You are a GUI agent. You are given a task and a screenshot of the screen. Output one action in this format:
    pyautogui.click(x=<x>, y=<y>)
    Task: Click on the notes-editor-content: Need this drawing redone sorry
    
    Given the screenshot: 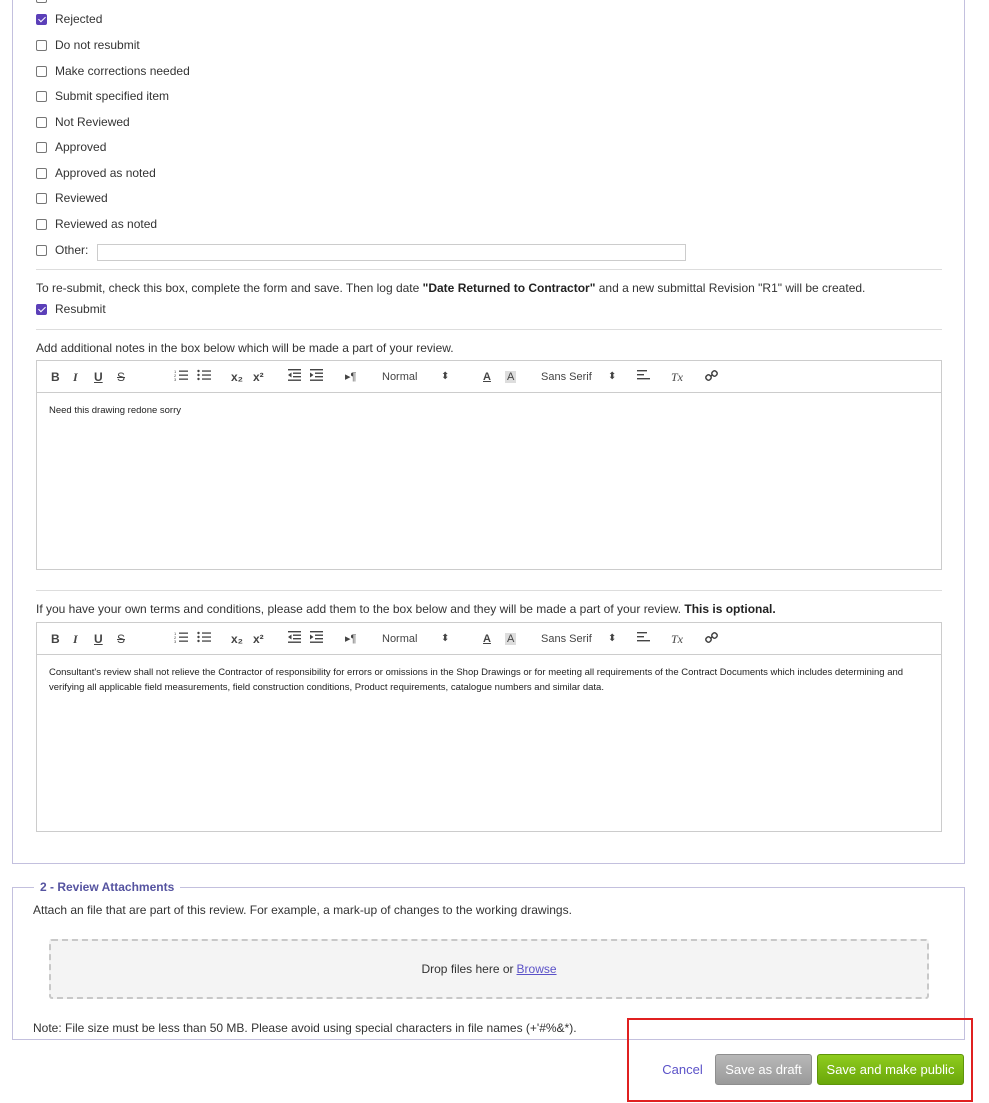 What is the action you would take?
    pyautogui.click(x=489, y=410)
    